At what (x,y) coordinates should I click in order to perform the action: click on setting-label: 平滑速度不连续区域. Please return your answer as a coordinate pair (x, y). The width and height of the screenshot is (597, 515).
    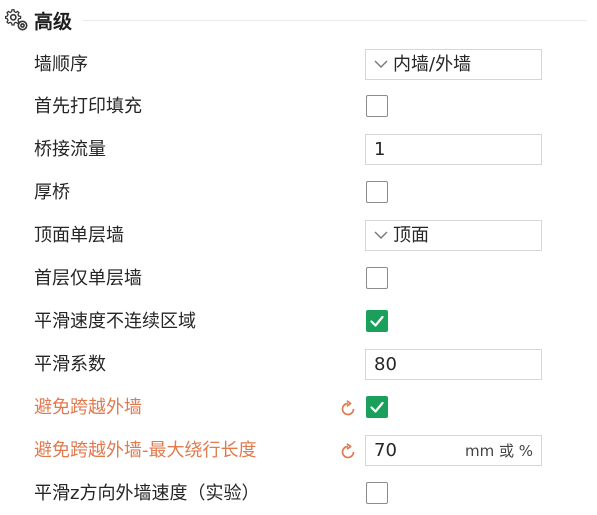
    Looking at the image, I should click on (115, 321).